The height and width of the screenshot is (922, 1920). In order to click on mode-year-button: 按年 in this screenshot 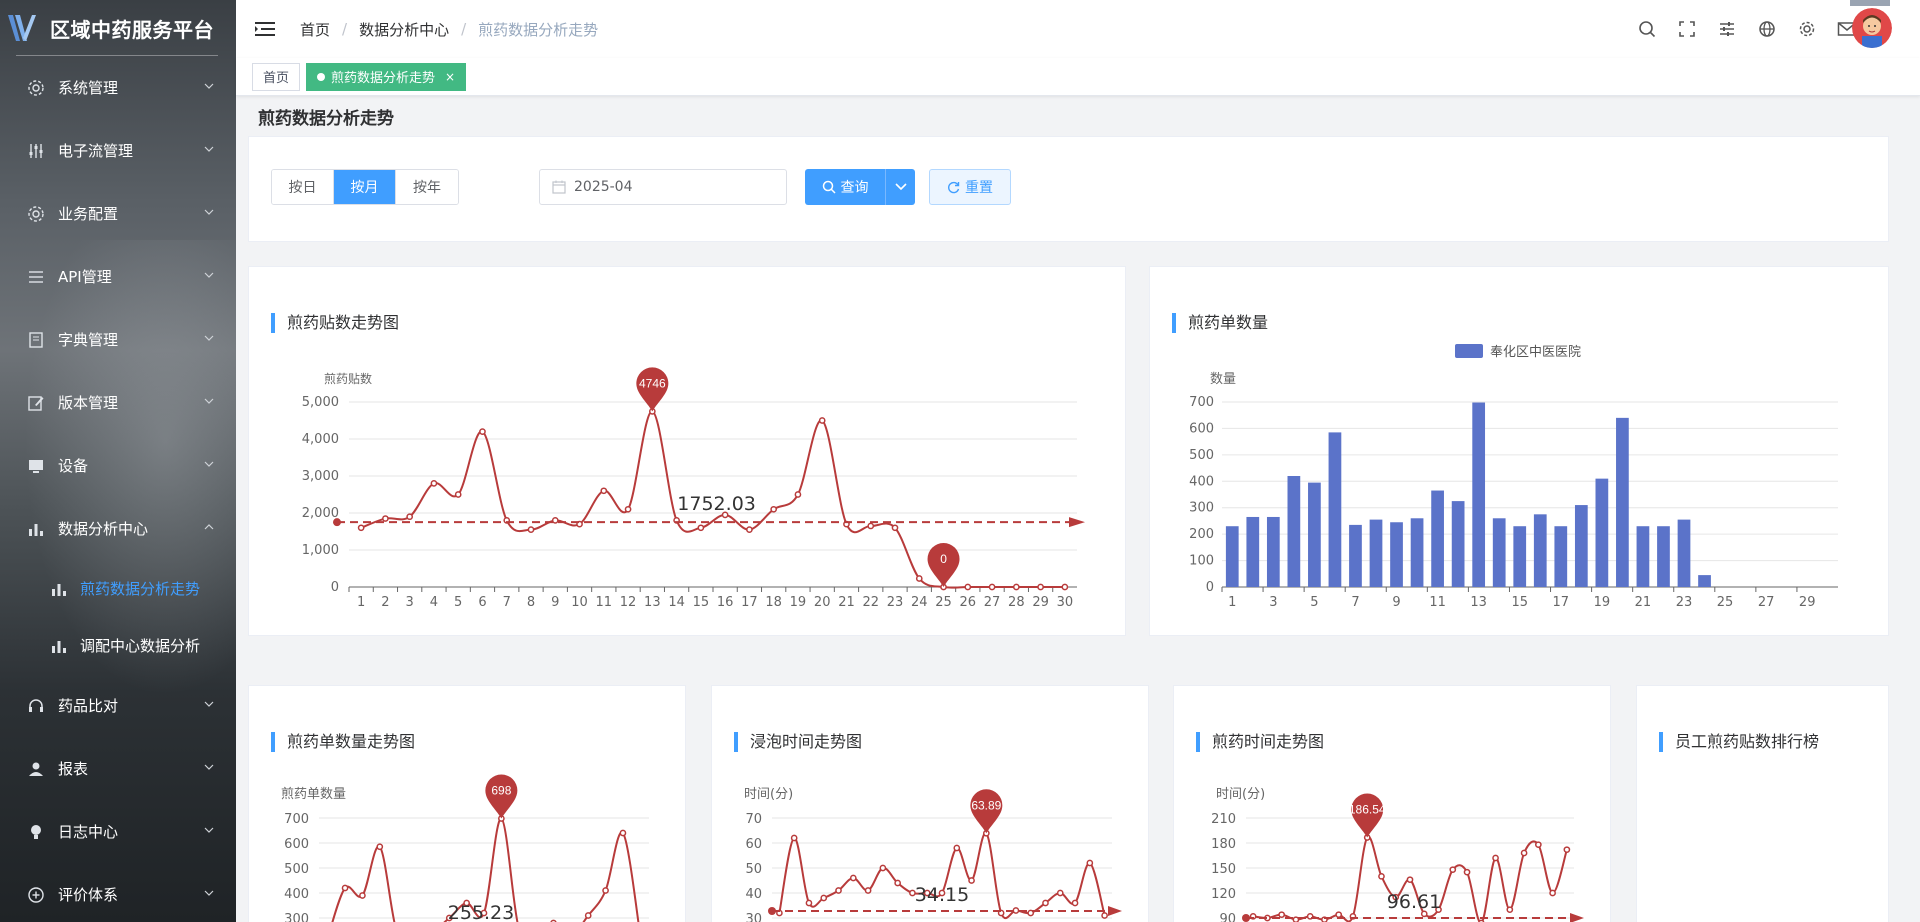, I will do `click(427, 187)`.